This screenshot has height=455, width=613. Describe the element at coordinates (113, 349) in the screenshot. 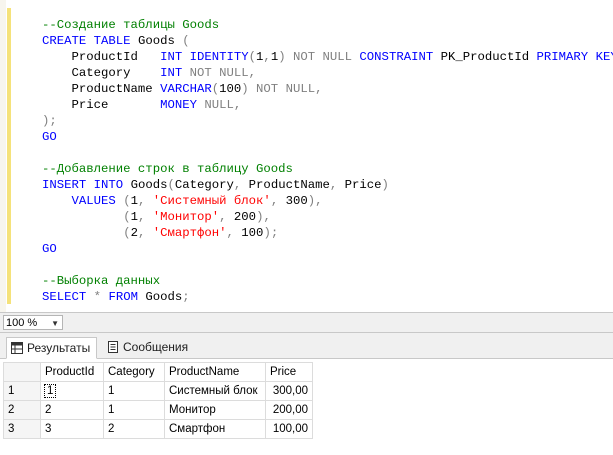

I see `messages-icon` at that location.